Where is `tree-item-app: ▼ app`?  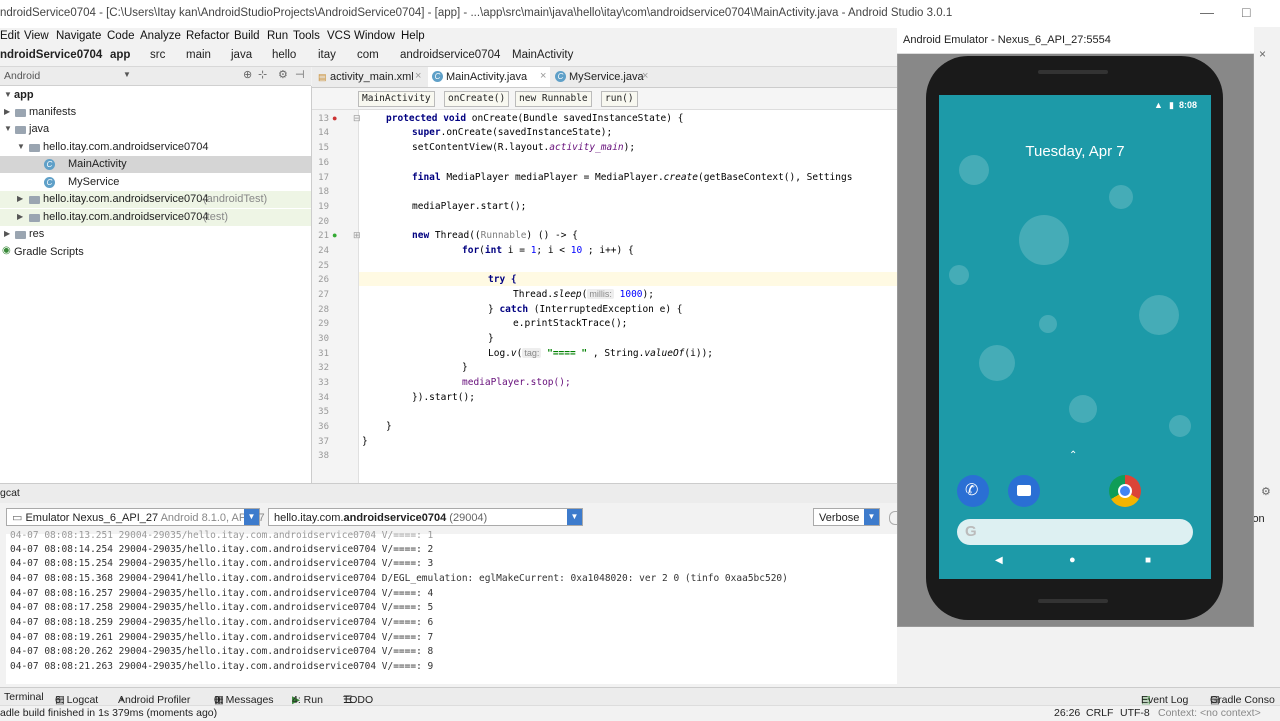
tree-item-app: ▼ app is located at coordinates (155, 95).